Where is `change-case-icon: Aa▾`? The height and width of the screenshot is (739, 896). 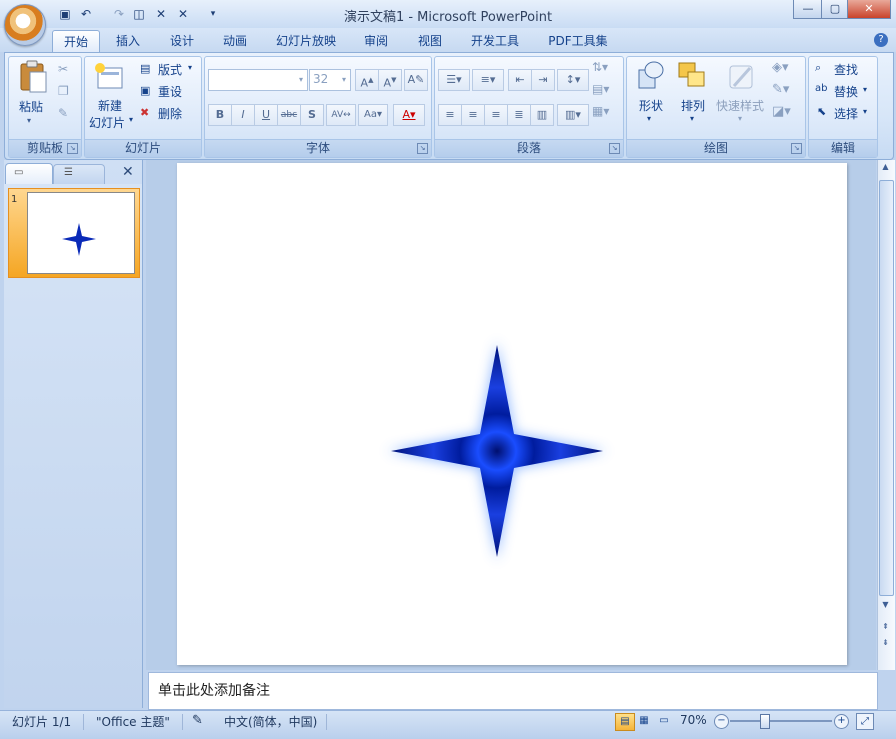
change-case-icon: Aa▾ is located at coordinates (373, 115).